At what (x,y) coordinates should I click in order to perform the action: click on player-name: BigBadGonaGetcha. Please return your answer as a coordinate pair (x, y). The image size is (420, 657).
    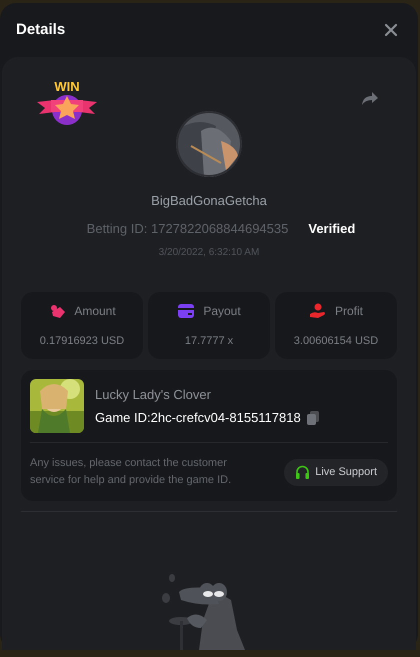
    Looking at the image, I should click on (209, 201).